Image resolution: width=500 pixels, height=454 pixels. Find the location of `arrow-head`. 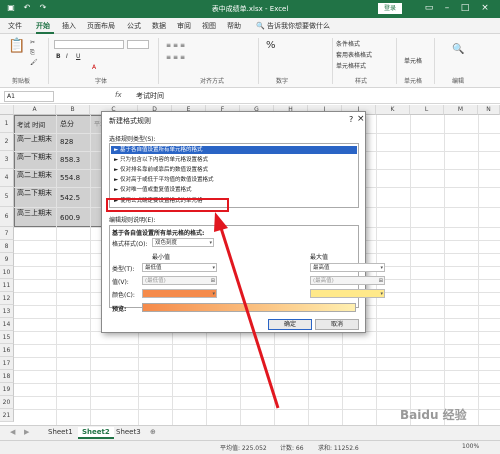

arrow-head is located at coordinates (221, 222).